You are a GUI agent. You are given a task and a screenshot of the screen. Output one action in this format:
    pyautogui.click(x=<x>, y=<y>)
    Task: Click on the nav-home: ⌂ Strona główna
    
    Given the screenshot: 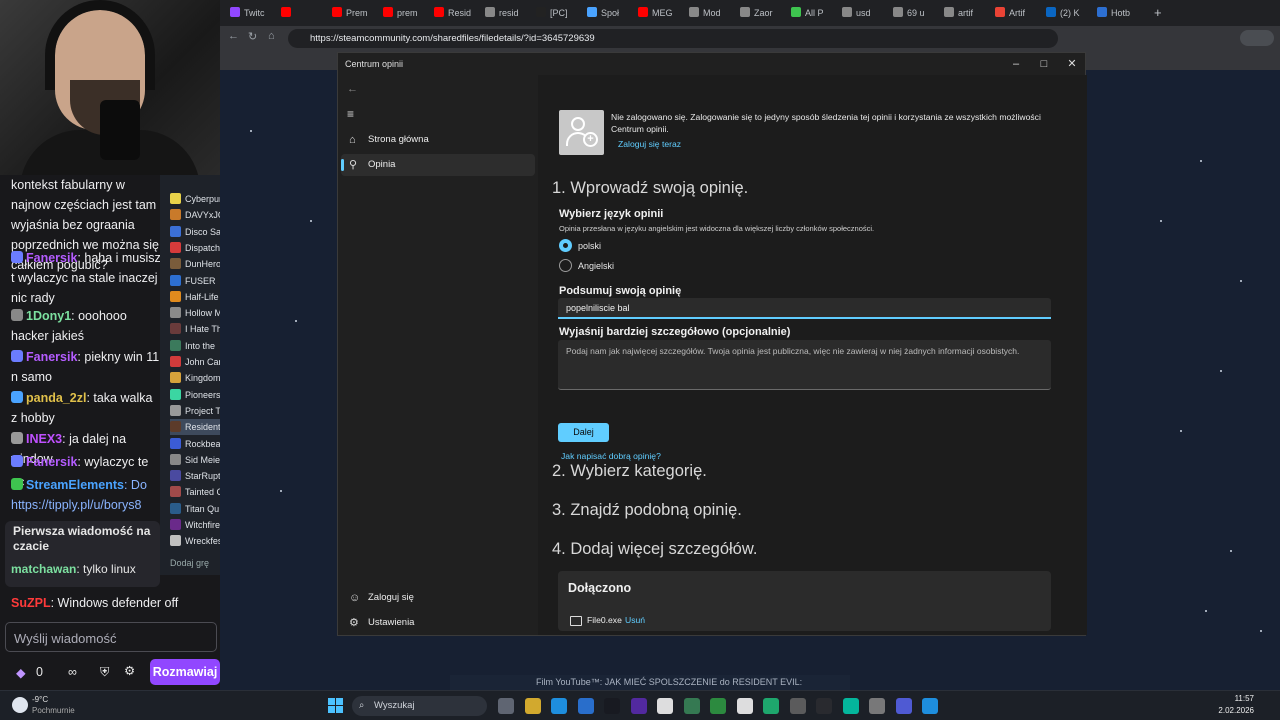 What is the action you would take?
    pyautogui.click(x=438, y=140)
    